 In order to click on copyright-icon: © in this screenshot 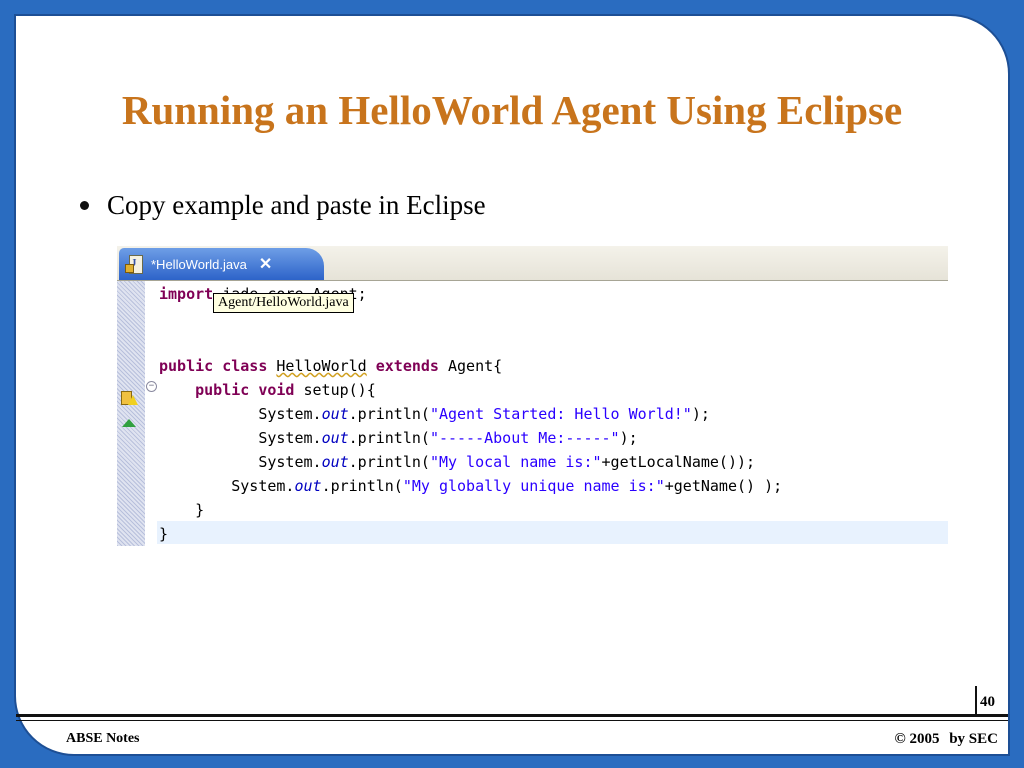, I will do `click(900, 739)`.